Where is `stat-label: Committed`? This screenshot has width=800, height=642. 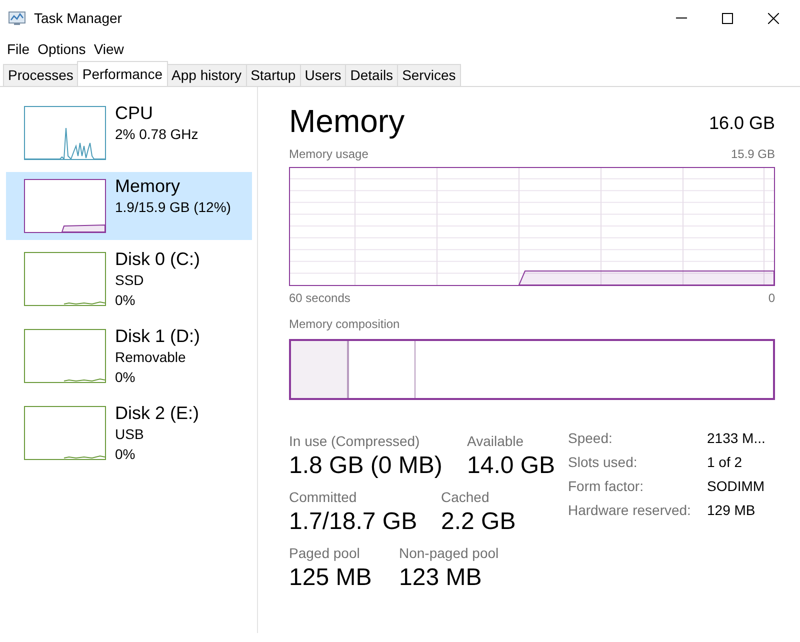 stat-label: Committed is located at coordinates (323, 497).